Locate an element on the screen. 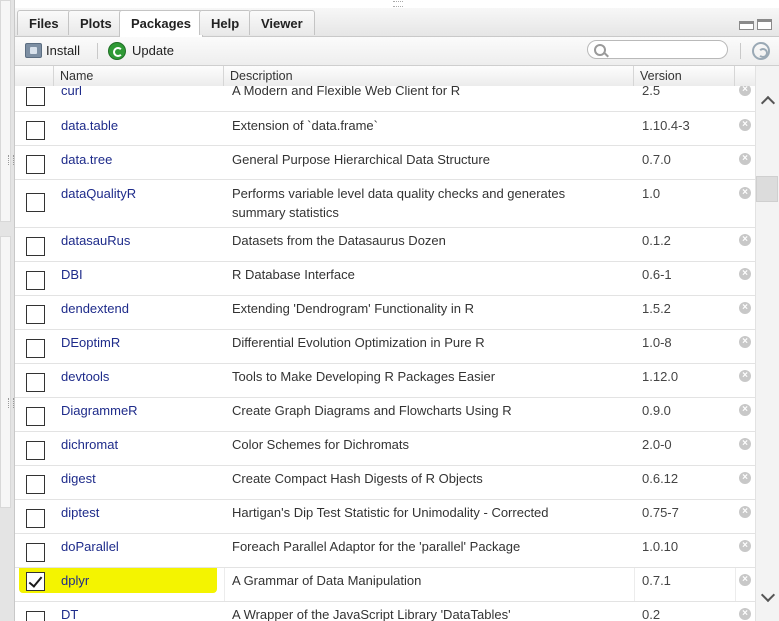  tab-packages: Packages is located at coordinates (161, 23).